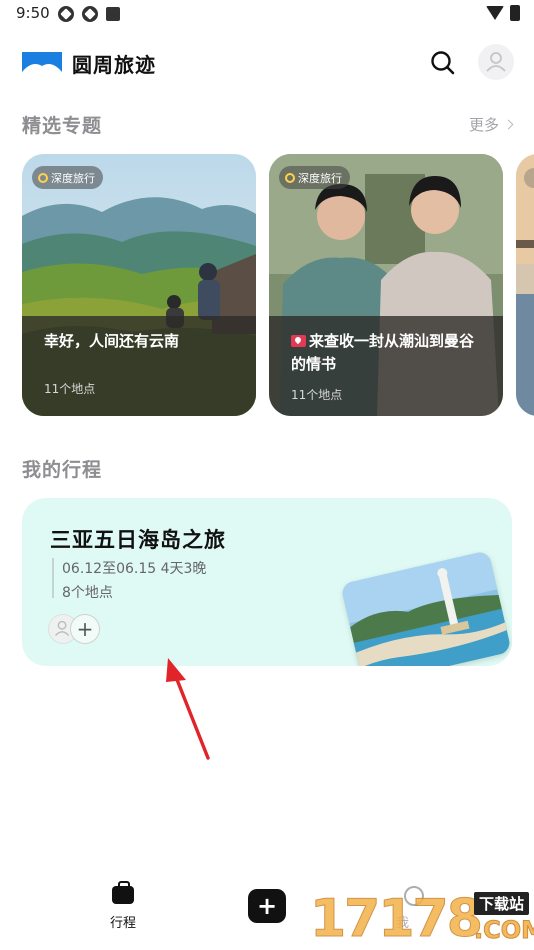 The height and width of the screenshot is (950, 534). Describe the element at coordinates (502, 903) in the screenshot. I see `watermark-label: 下载站` at that location.